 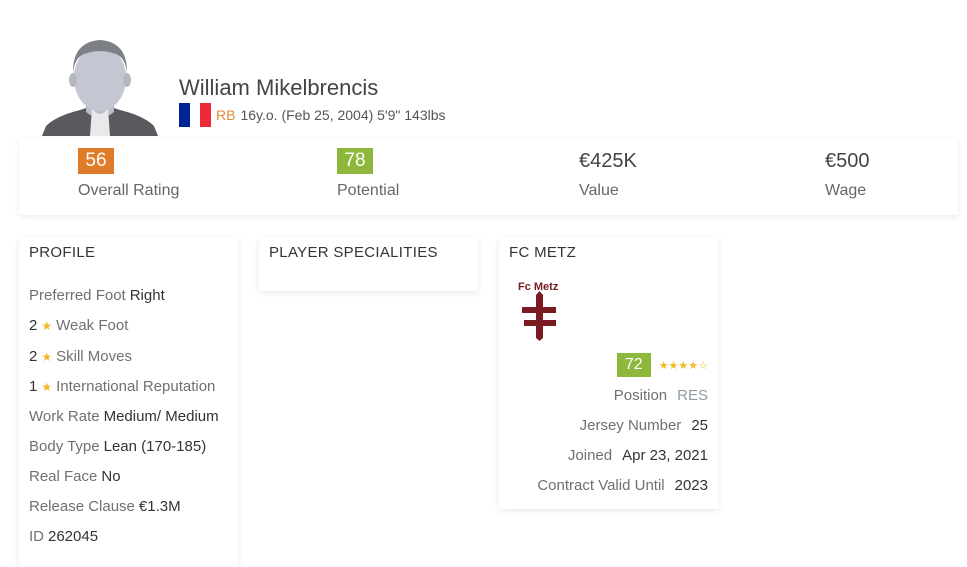 What do you see at coordinates (847, 174) in the screenshot?
I see `wage-stat: €500 Wage` at bounding box center [847, 174].